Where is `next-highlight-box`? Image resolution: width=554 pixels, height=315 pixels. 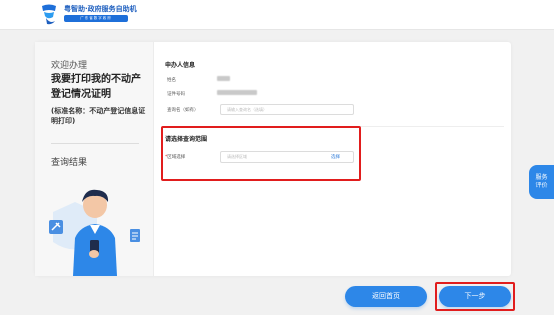
next-highlight-box is located at coordinates (475, 296).